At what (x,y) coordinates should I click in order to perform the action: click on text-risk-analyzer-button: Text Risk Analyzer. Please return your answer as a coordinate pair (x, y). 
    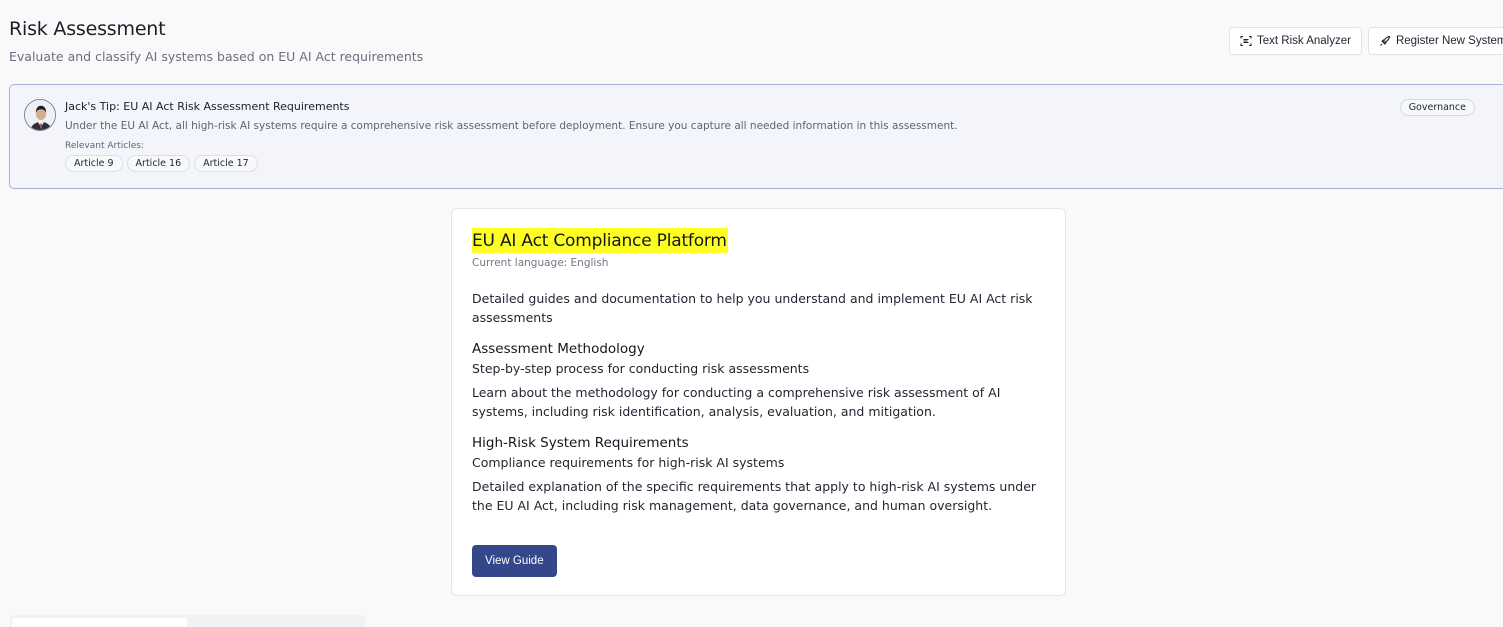
    Looking at the image, I should click on (1295, 41).